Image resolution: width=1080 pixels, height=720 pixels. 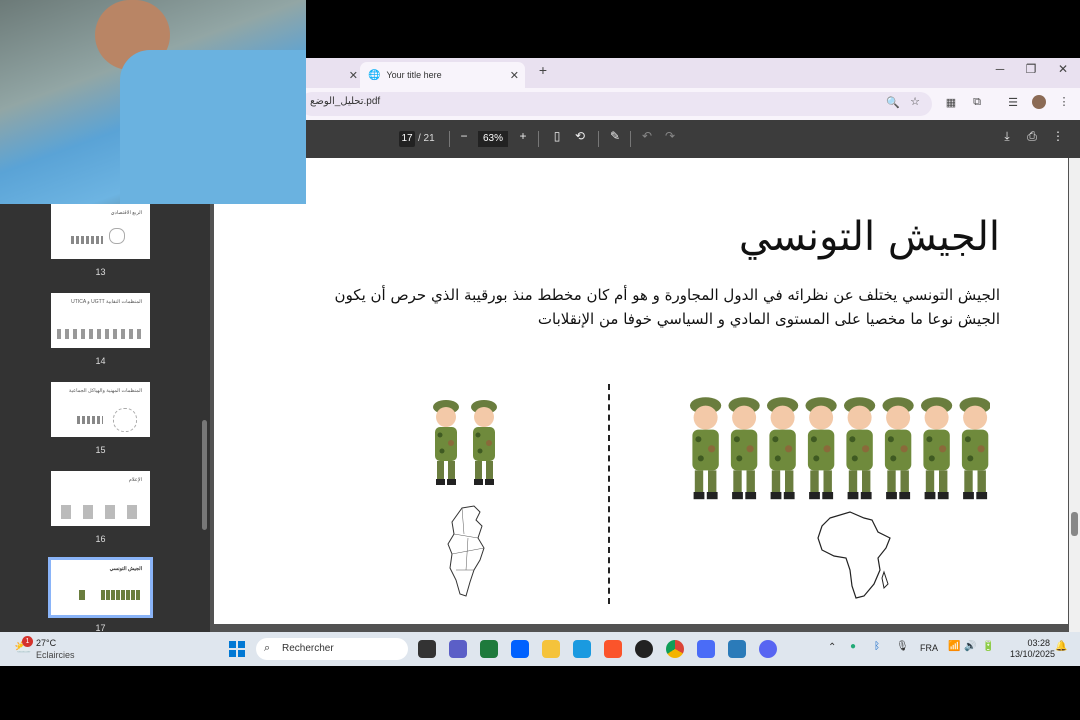 What do you see at coordinates (1063, 69) in the screenshot?
I see `close-window-button: ✕` at bounding box center [1063, 69].